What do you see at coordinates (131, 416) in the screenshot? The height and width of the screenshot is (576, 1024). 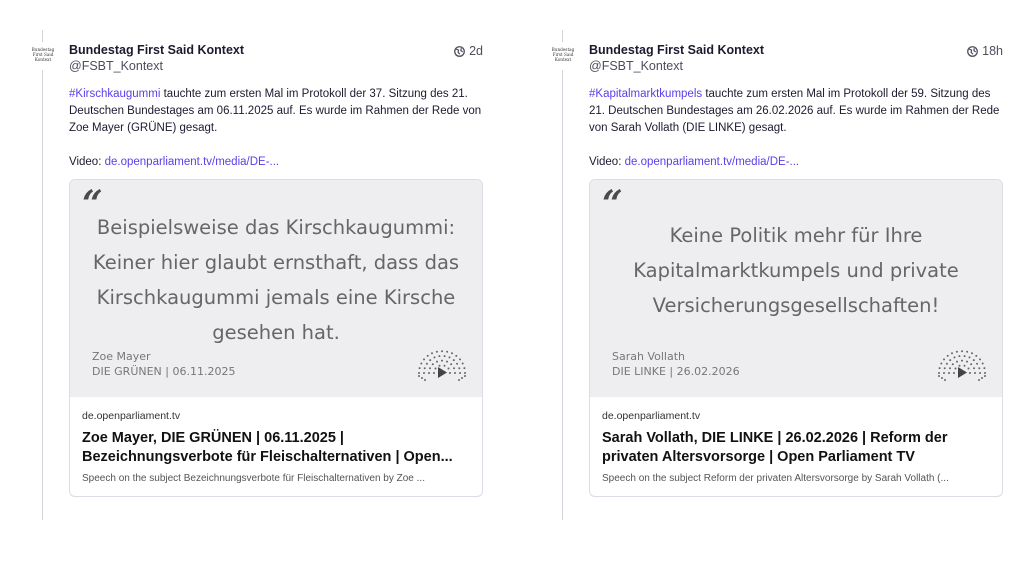 I see `card-domain: de.openparliament.tv` at bounding box center [131, 416].